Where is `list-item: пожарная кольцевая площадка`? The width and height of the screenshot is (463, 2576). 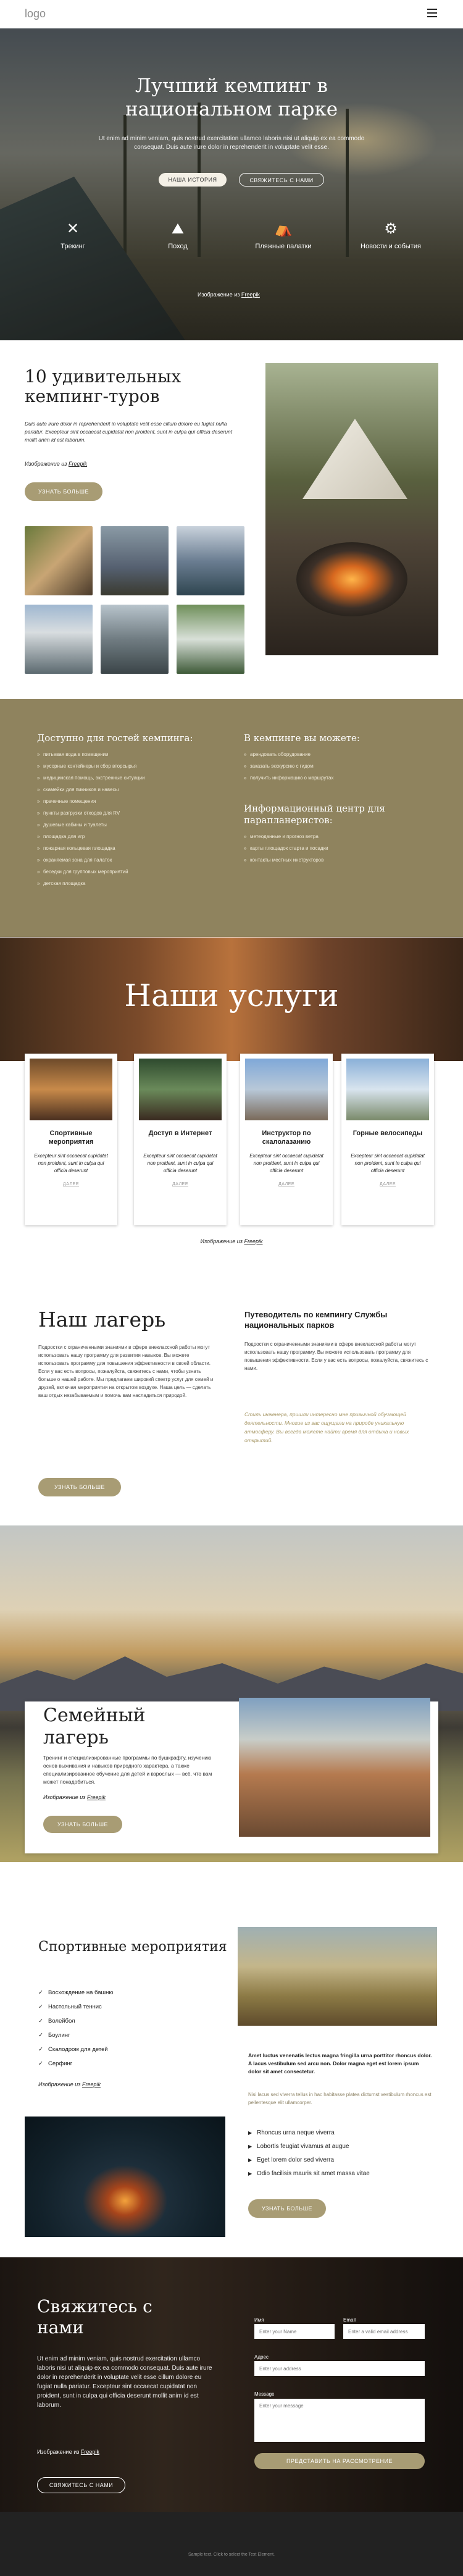
list-item: пожарная кольцевая площадка is located at coordinates (129, 848).